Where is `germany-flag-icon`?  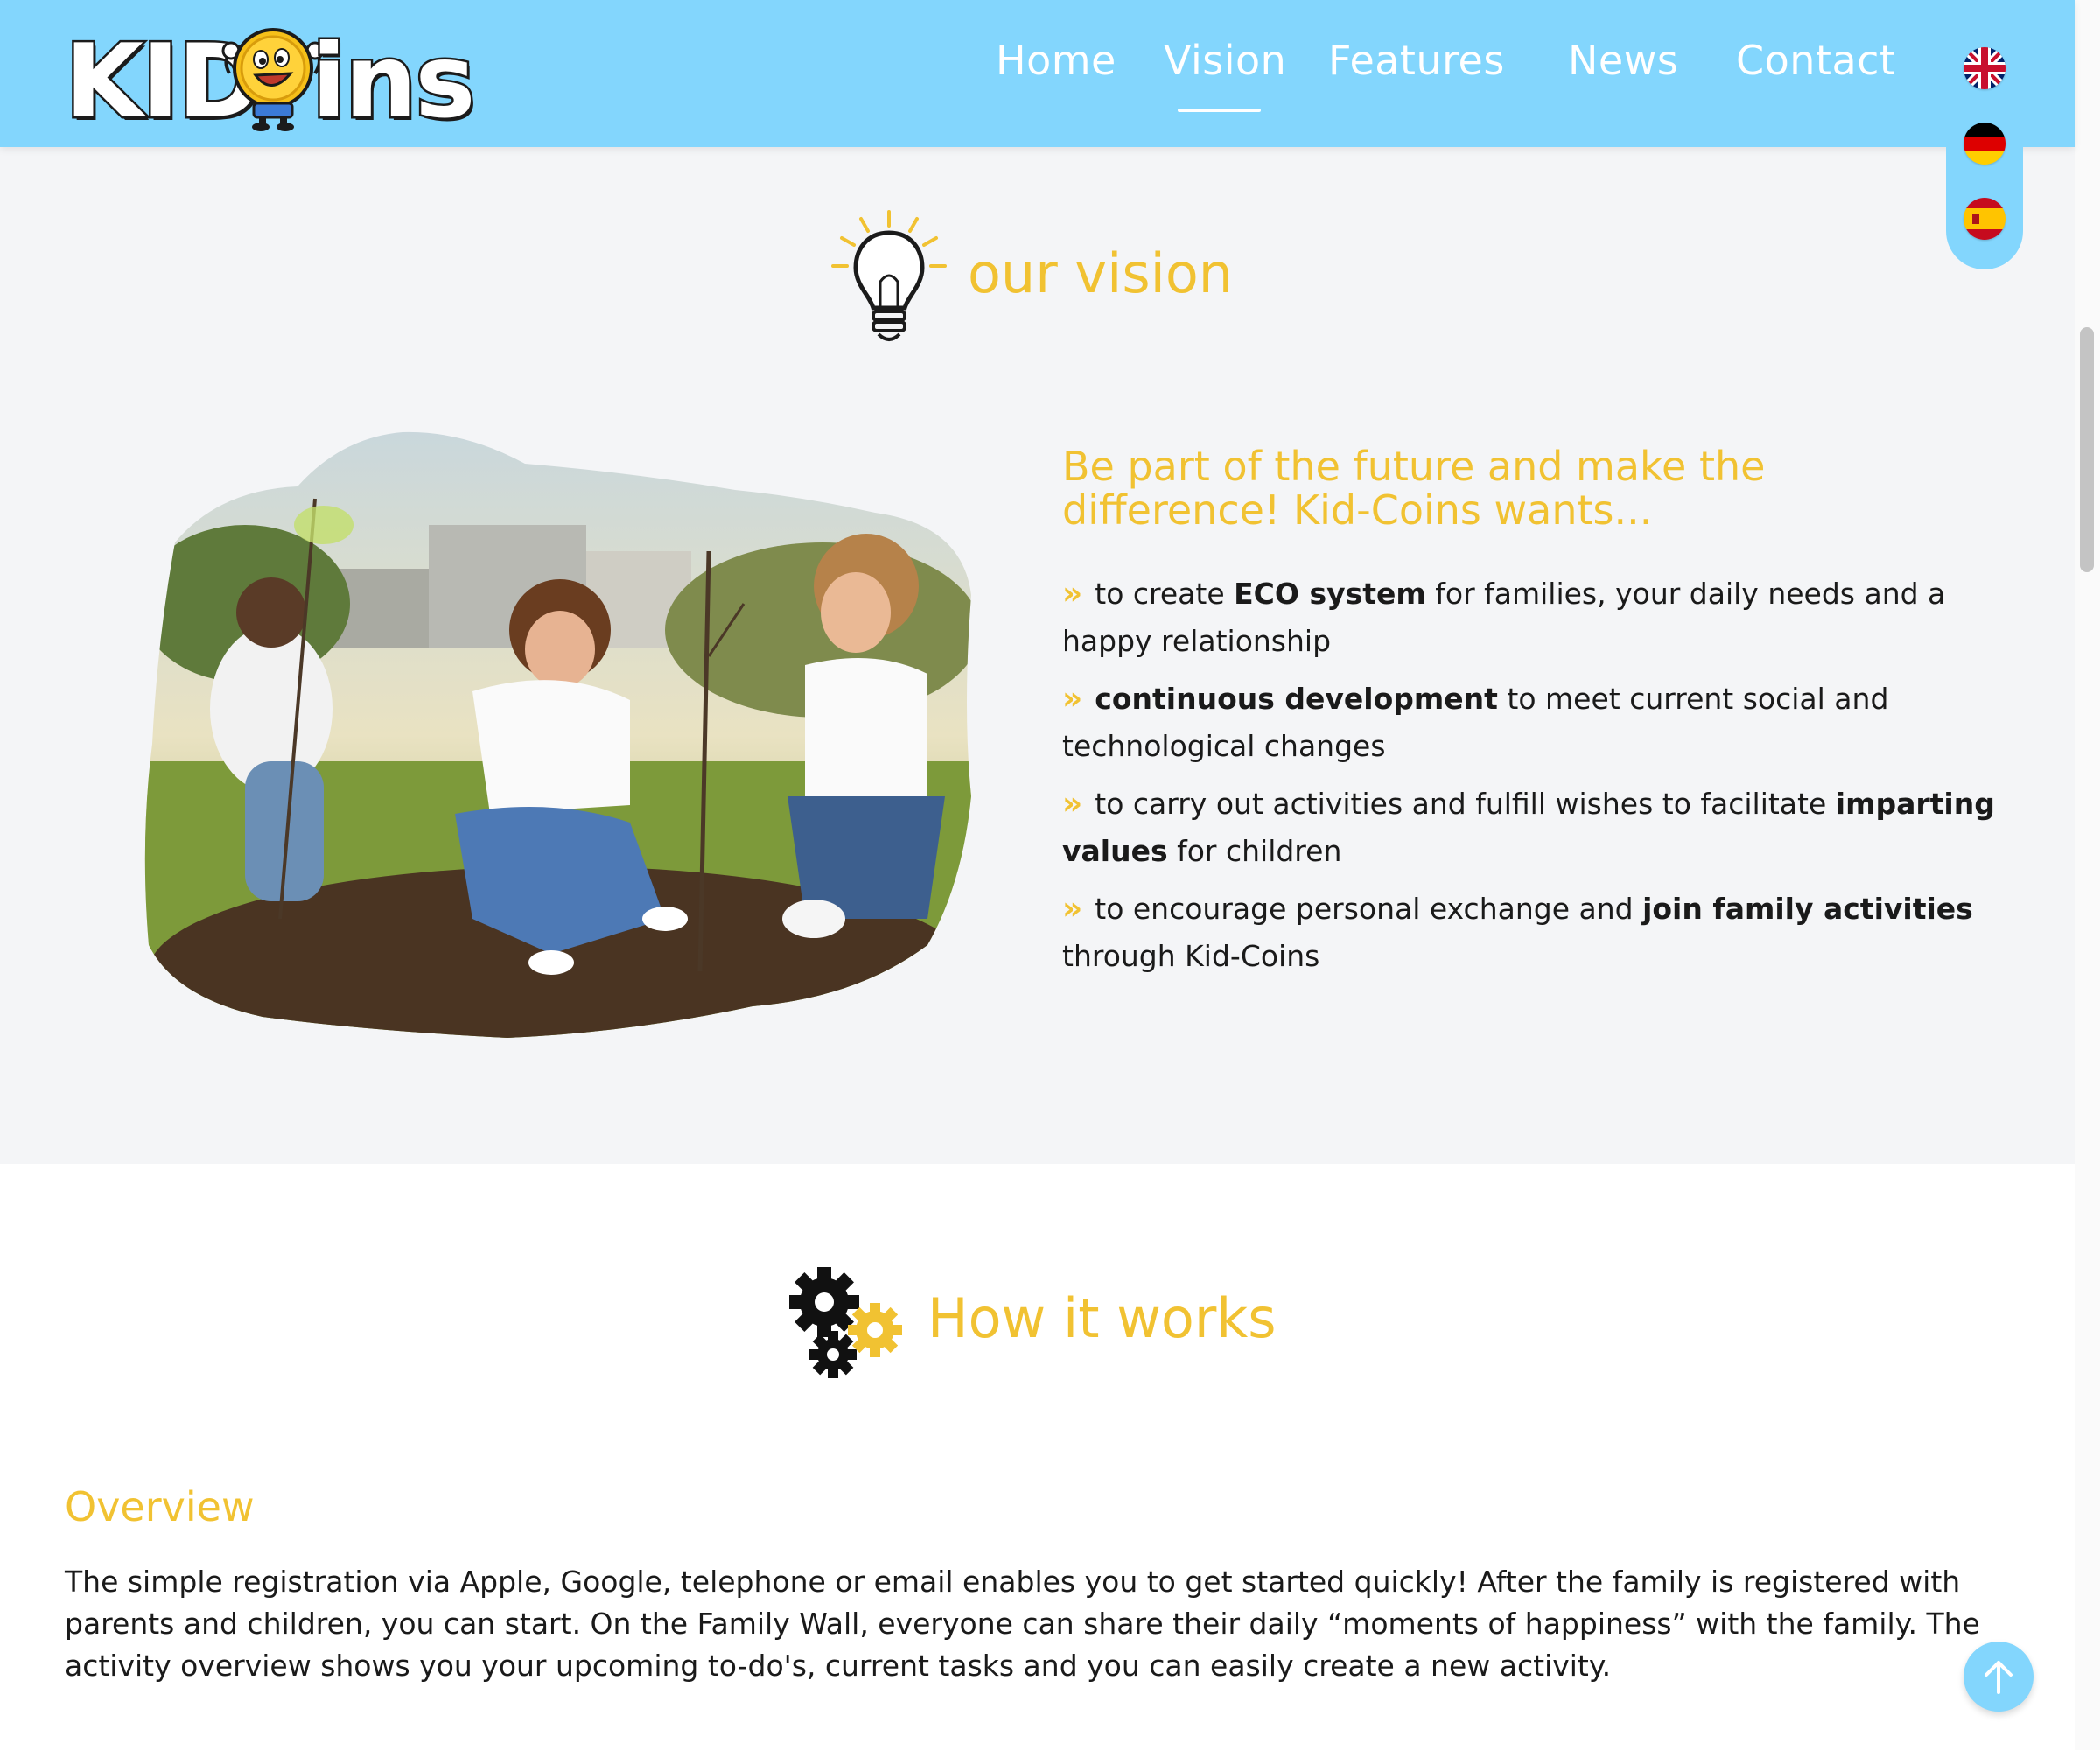
germany-flag-icon is located at coordinates (1985, 143).